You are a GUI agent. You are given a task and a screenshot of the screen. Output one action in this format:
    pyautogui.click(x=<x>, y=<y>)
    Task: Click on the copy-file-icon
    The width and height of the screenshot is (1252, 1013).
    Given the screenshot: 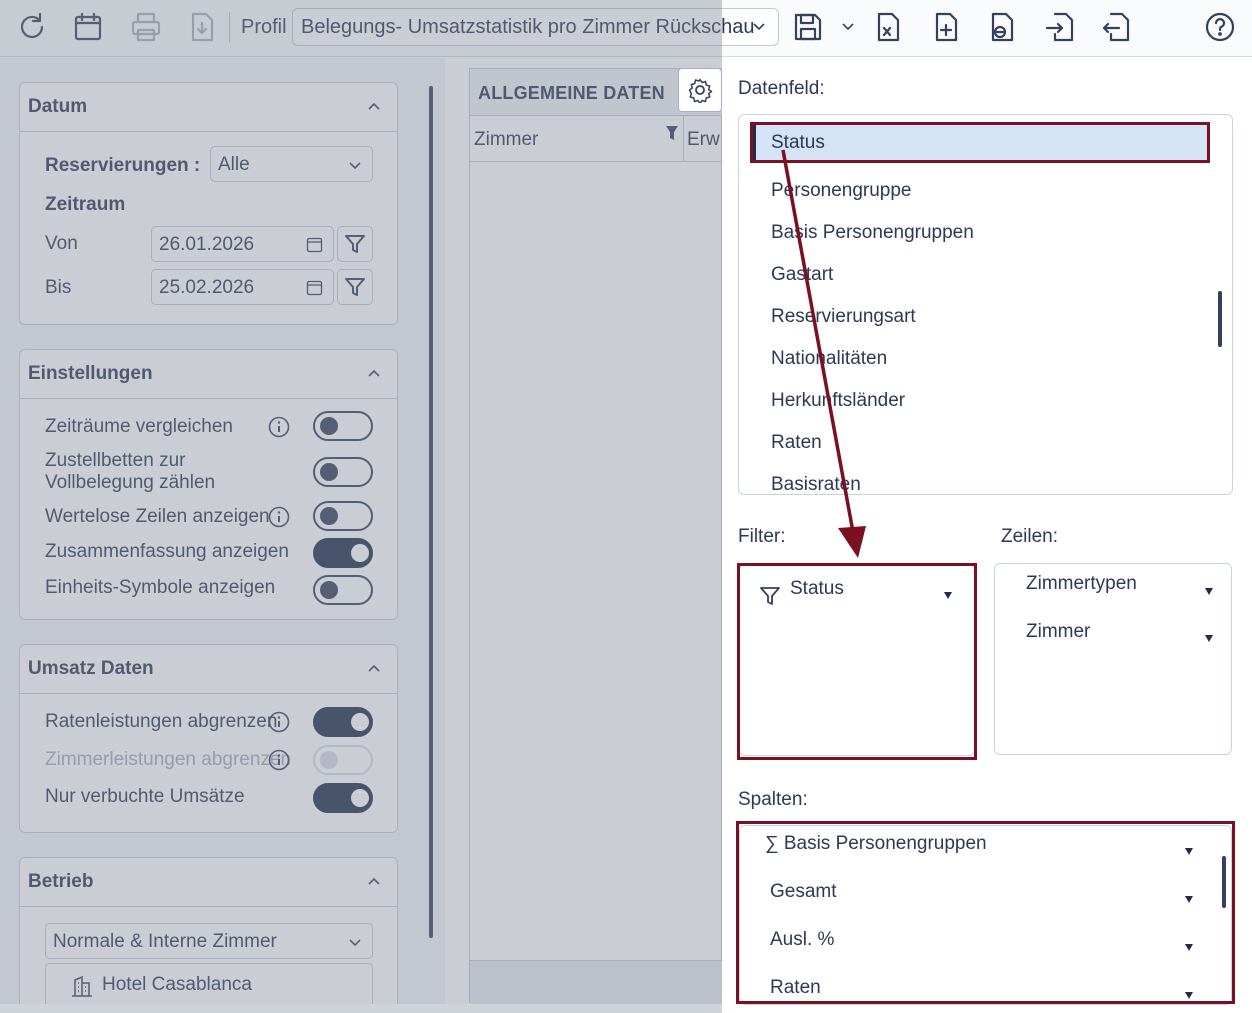 What is the action you would take?
    pyautogui.click(x=1002, y=27)
    